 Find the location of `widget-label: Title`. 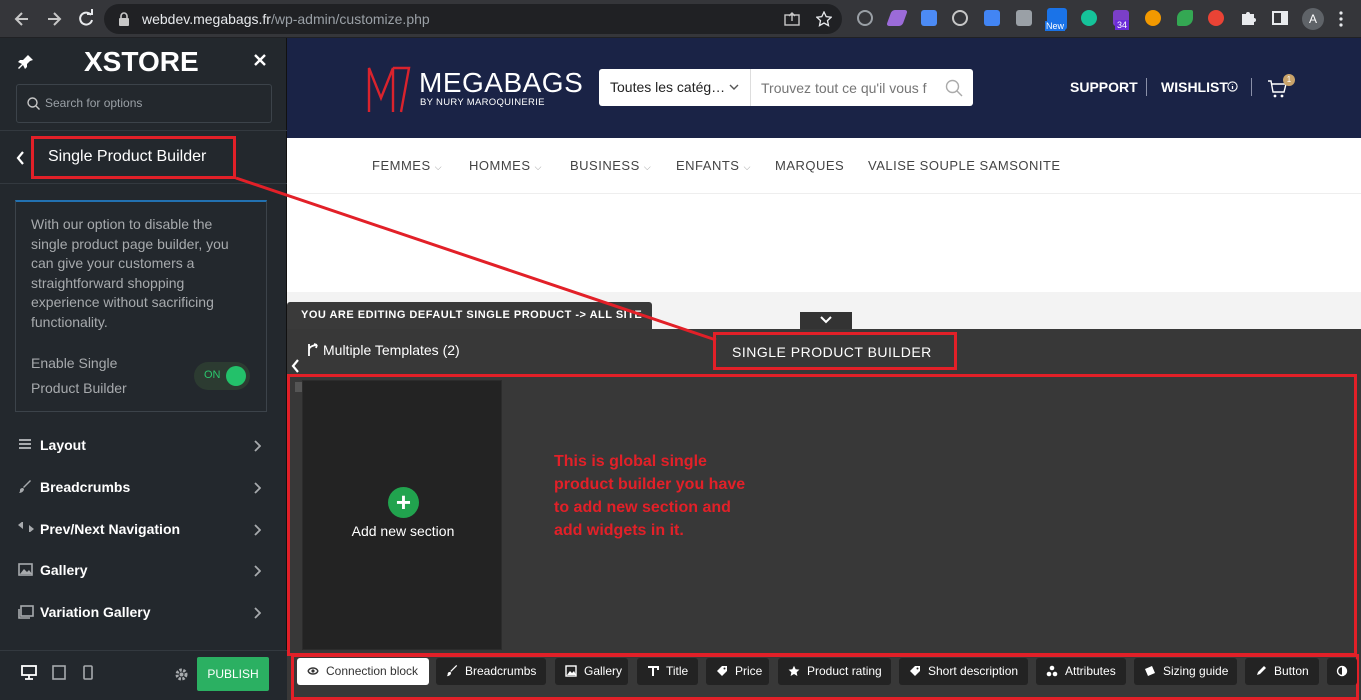

widget-label: Title is located at coordinates (677, 671).